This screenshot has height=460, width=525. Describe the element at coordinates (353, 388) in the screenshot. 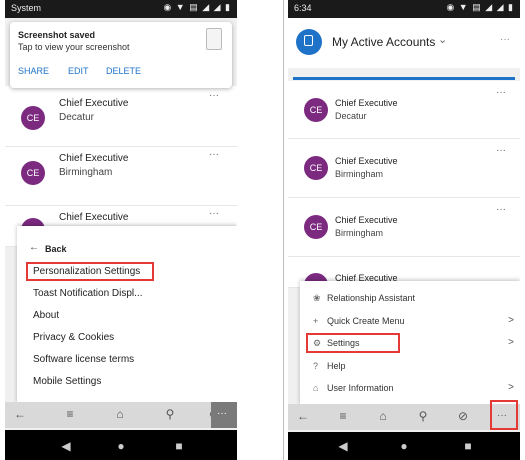

I see `menu-user-information: ⌂ User Information` at that location.